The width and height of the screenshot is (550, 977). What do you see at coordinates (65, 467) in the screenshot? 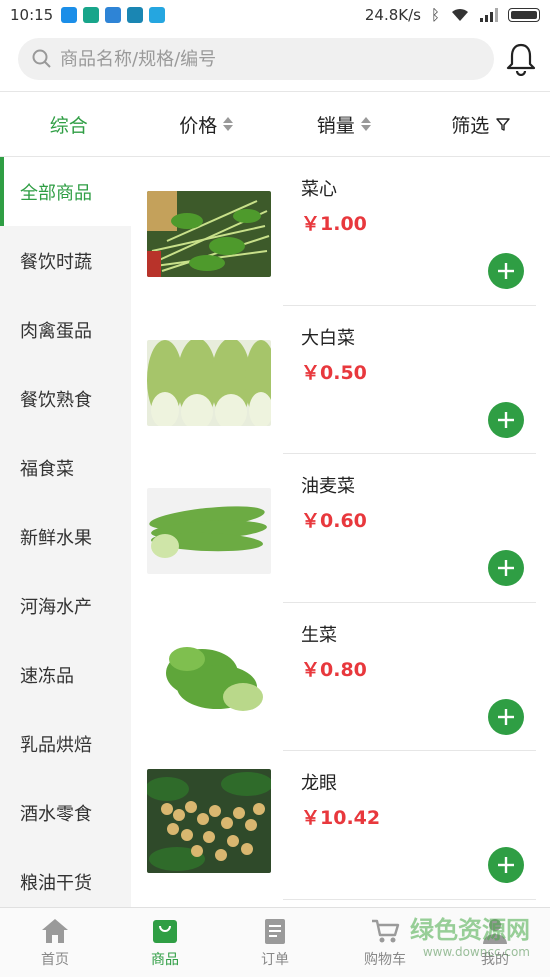
I see `category-item: 福食菜` at bounding box center [65, 467].